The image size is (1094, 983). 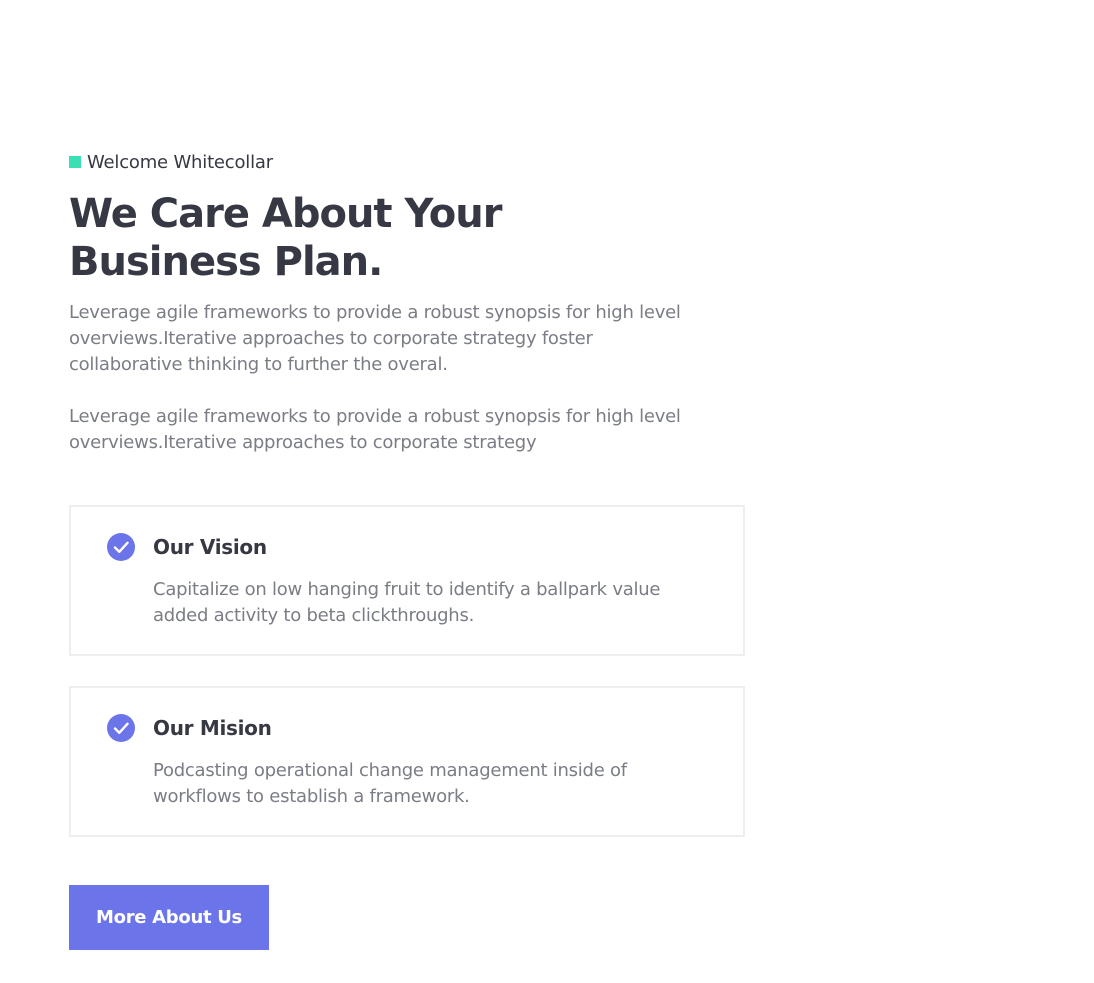 What do you see at coordinates (169, 917) in the screenshot?
I see `more-about-us-button: More About Us` at bounding box center [169, 917].